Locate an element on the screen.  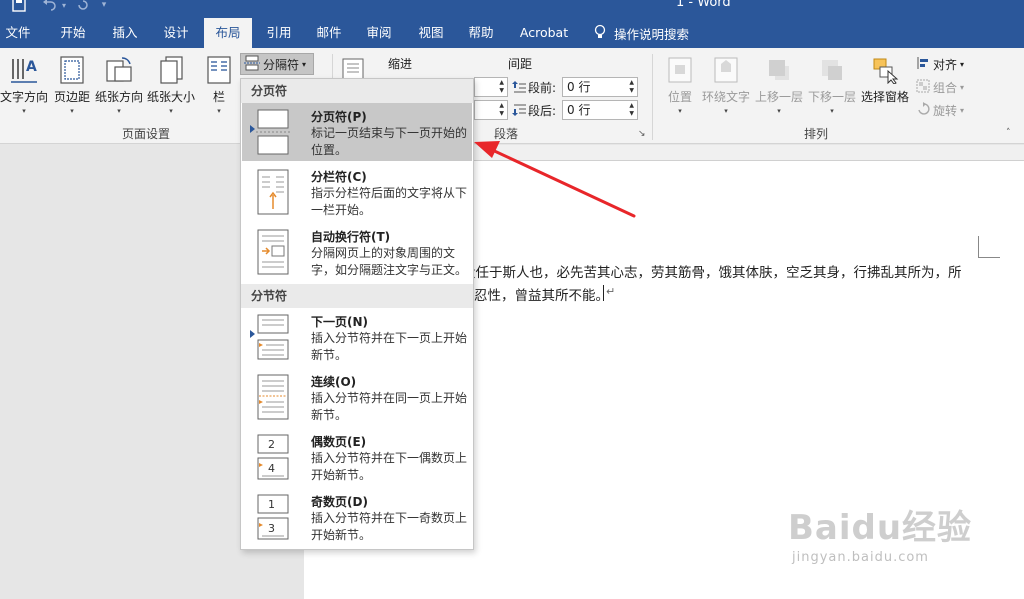
align-icon is located at coordinates (923, 64).